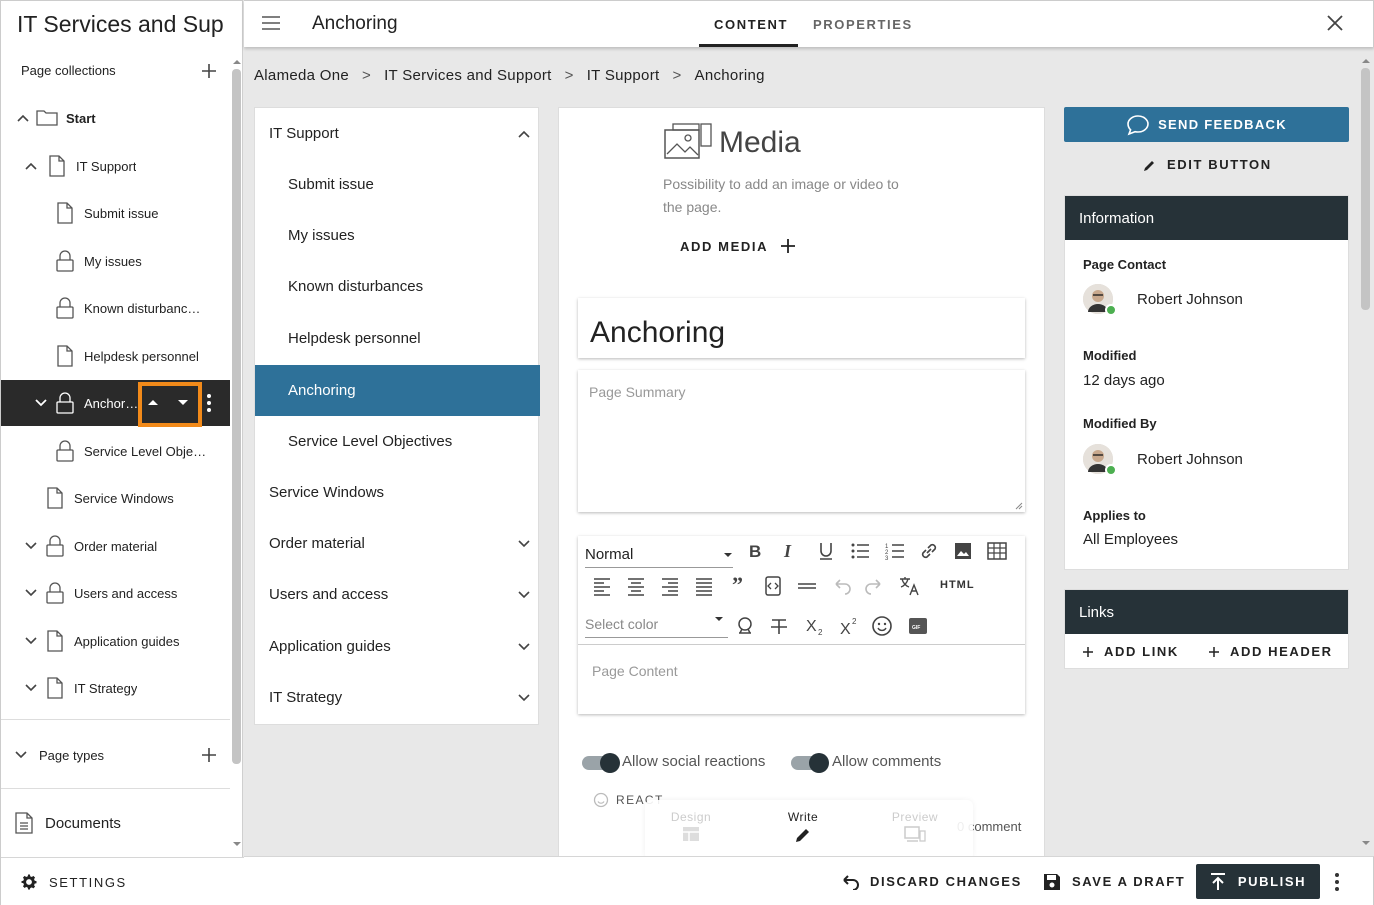 This screenshot has height=905, width=1374. I want to click on tree-item-start: Start, so click(115, 118).